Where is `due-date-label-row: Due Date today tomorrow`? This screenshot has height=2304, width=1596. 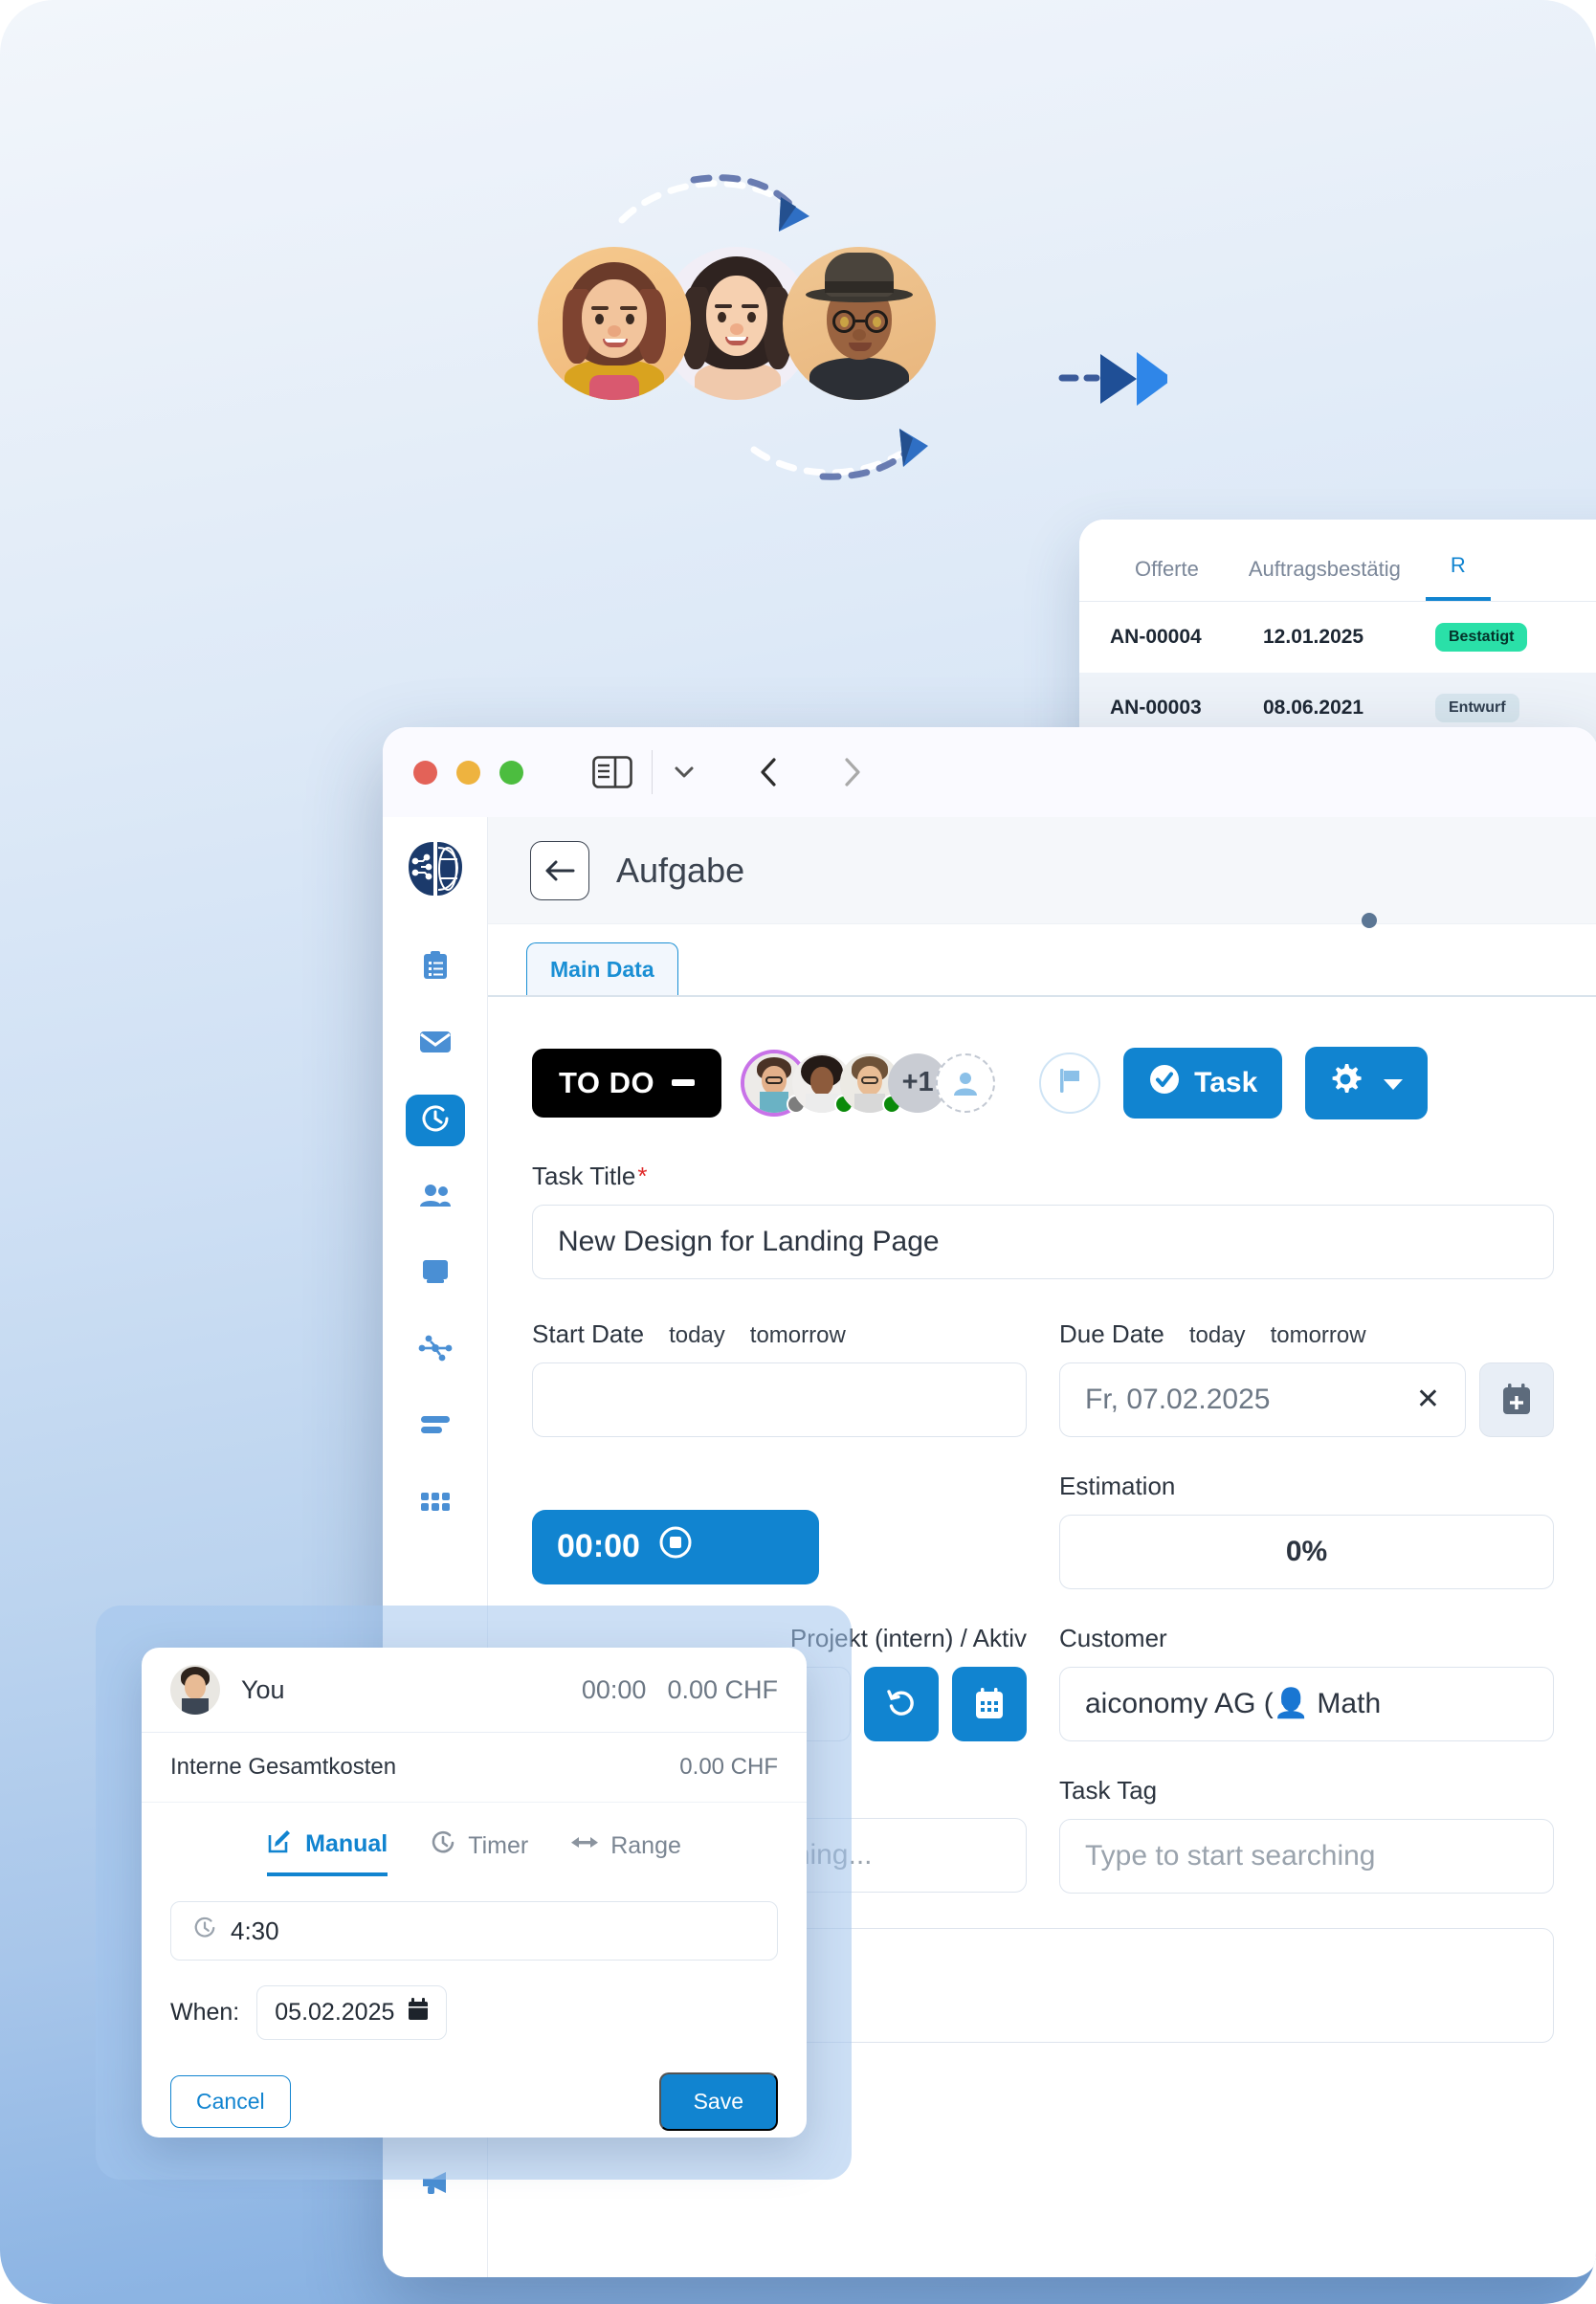
due-date-label-row: Due Date today tomorrow is located at coordinates (1307, 1334).